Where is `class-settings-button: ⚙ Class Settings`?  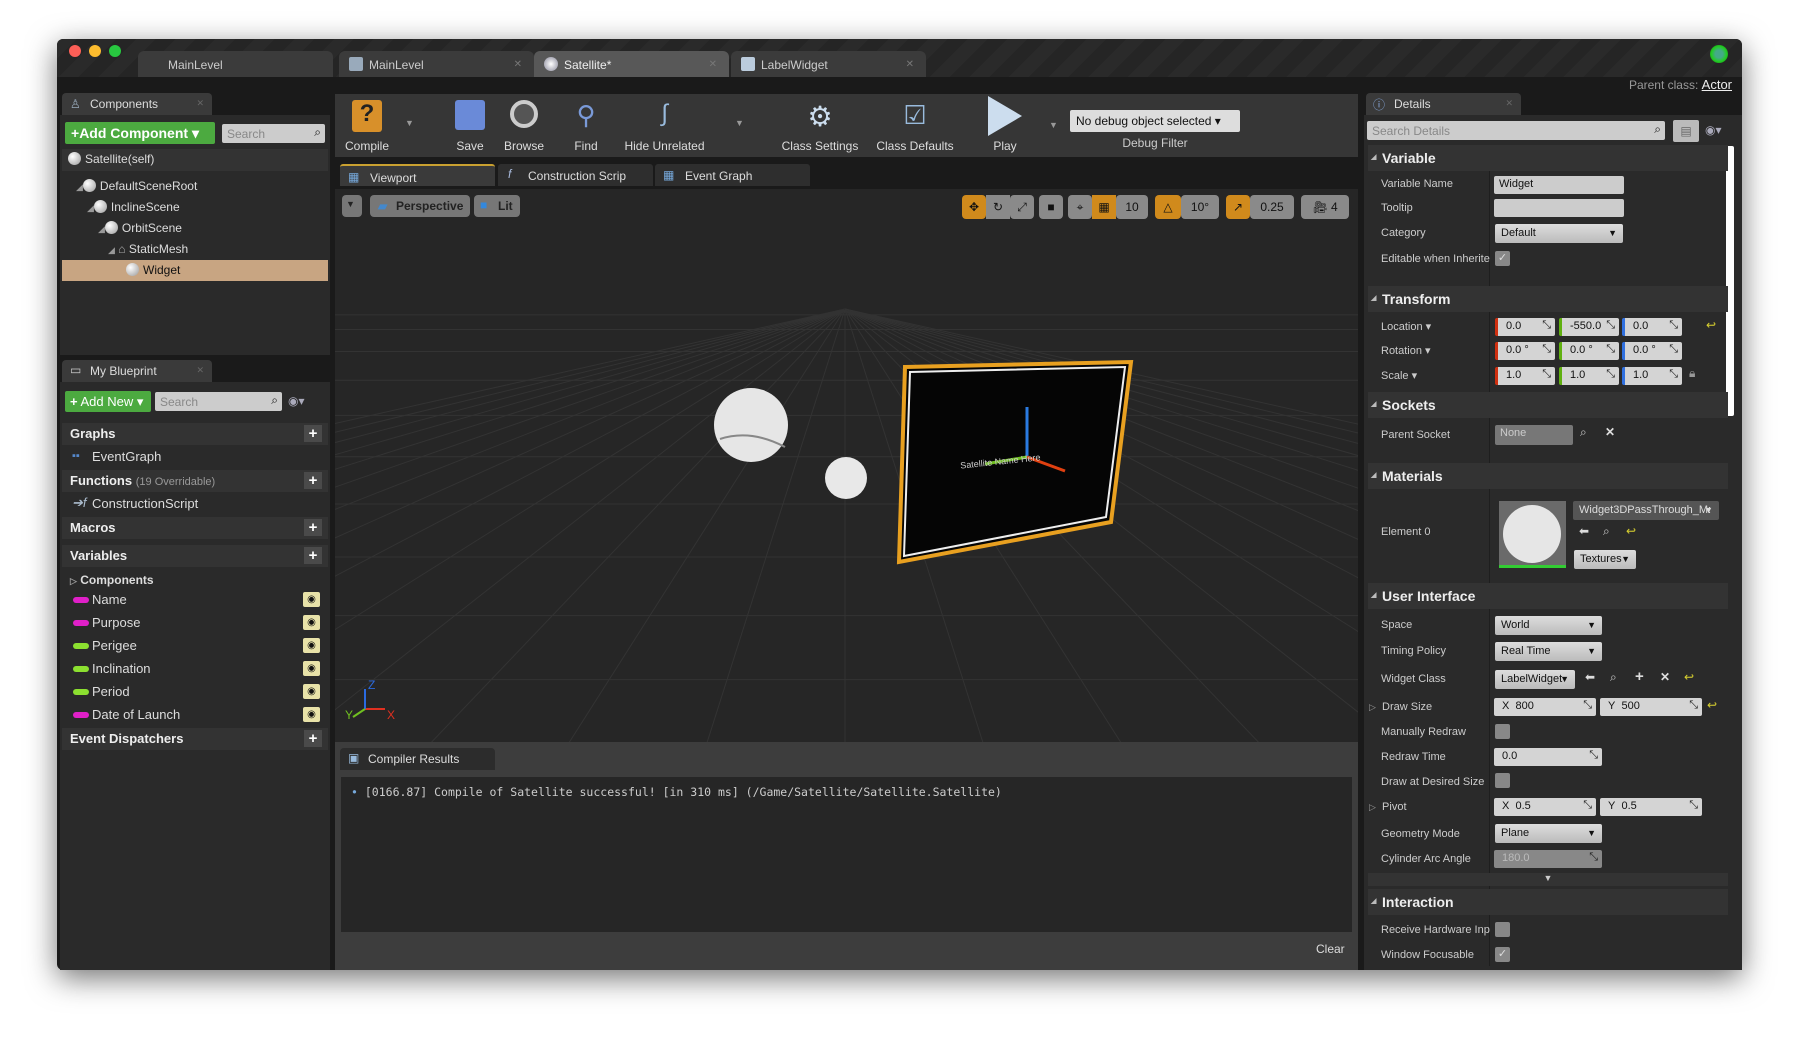 class-settings-button: ⚙ Class Settings is located at coordinates (820, 125).